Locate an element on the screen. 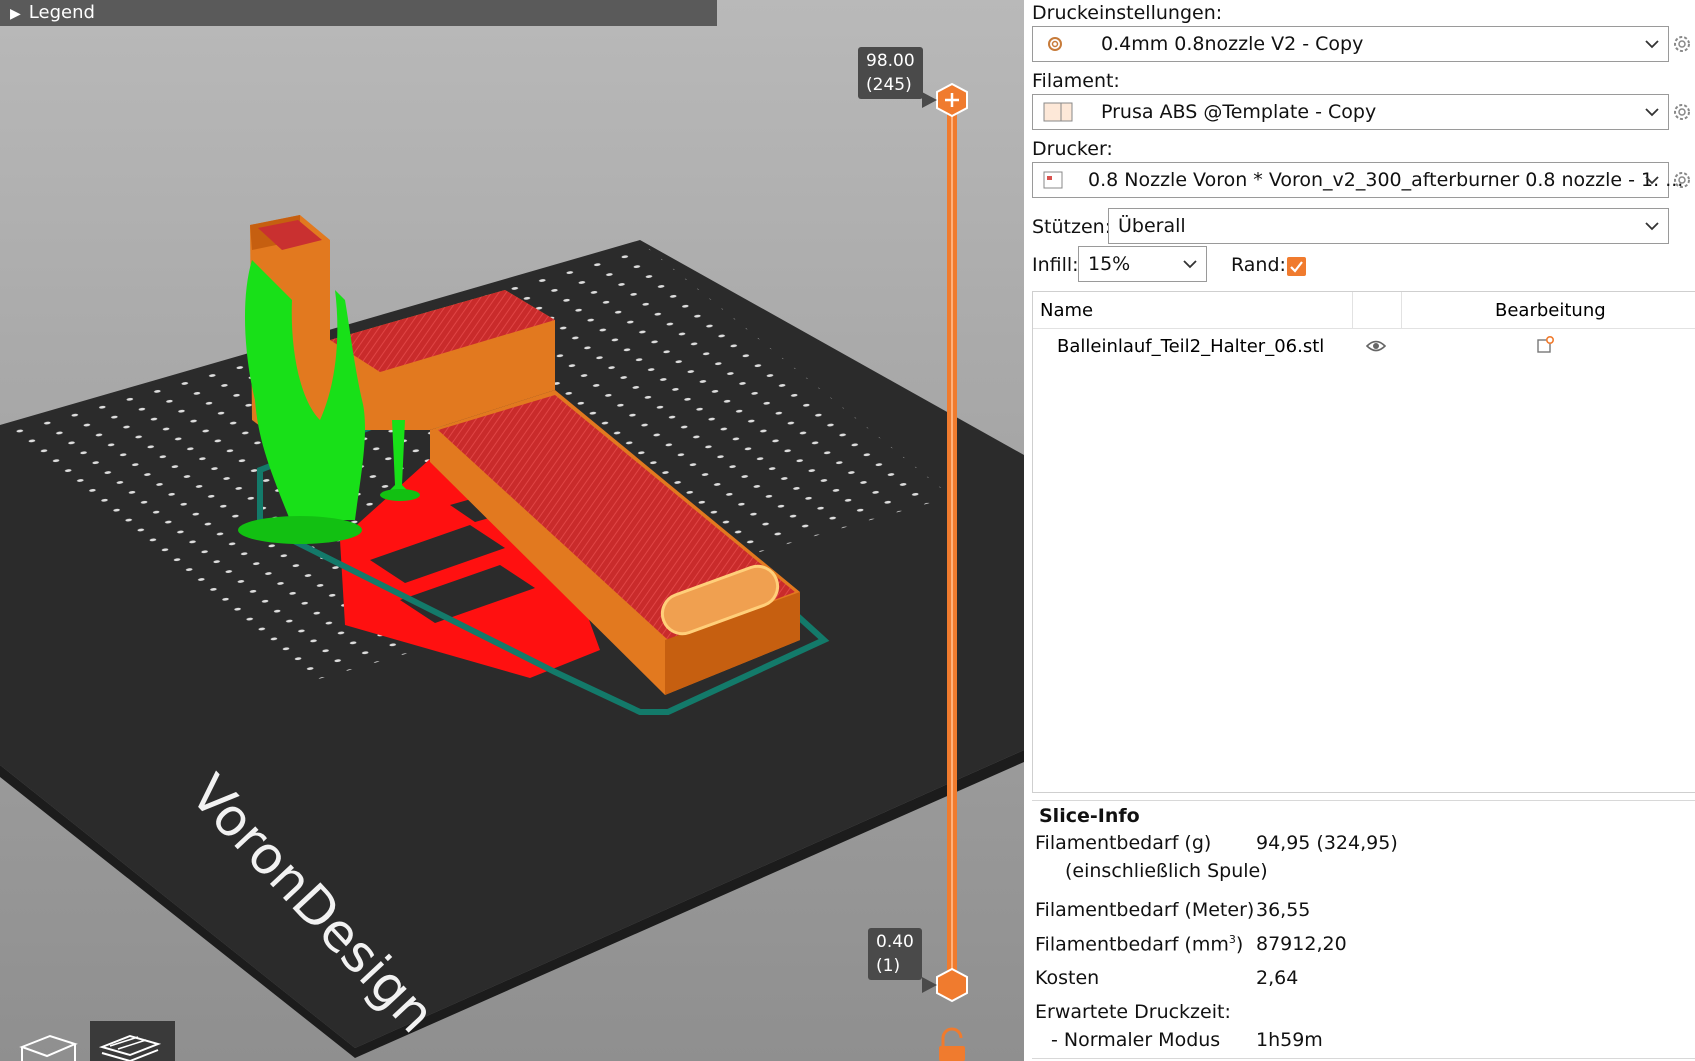 The height and width of the screenshot is (1061, 1695). brim-checkbox is located at coordinates (1296, 268).